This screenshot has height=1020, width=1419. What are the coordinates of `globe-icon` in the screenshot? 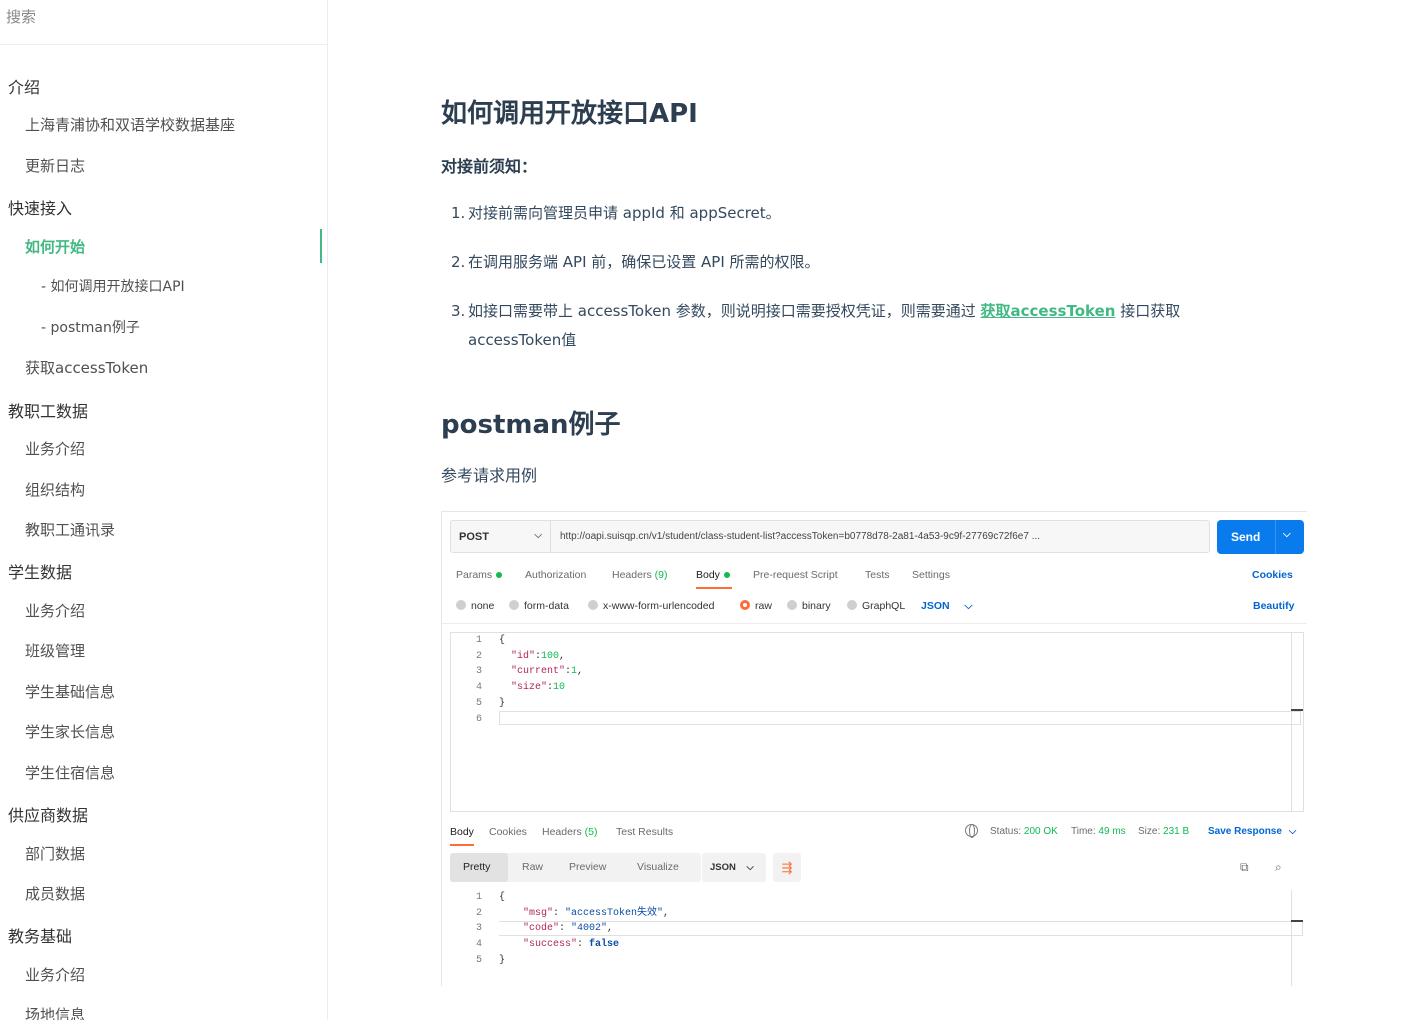 It's located at (971, 831).